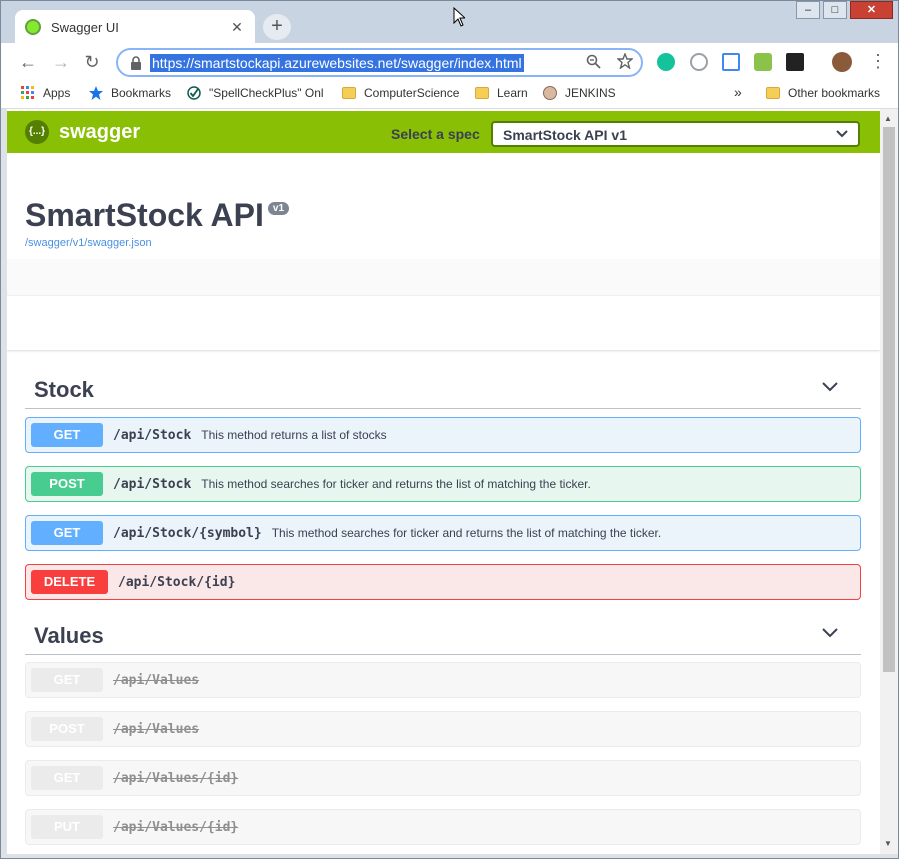 Image resolution: width=899 pixels, height=859 pixels. I want to click on operation-path: /api/Stock/{id}, so click(177, 582).